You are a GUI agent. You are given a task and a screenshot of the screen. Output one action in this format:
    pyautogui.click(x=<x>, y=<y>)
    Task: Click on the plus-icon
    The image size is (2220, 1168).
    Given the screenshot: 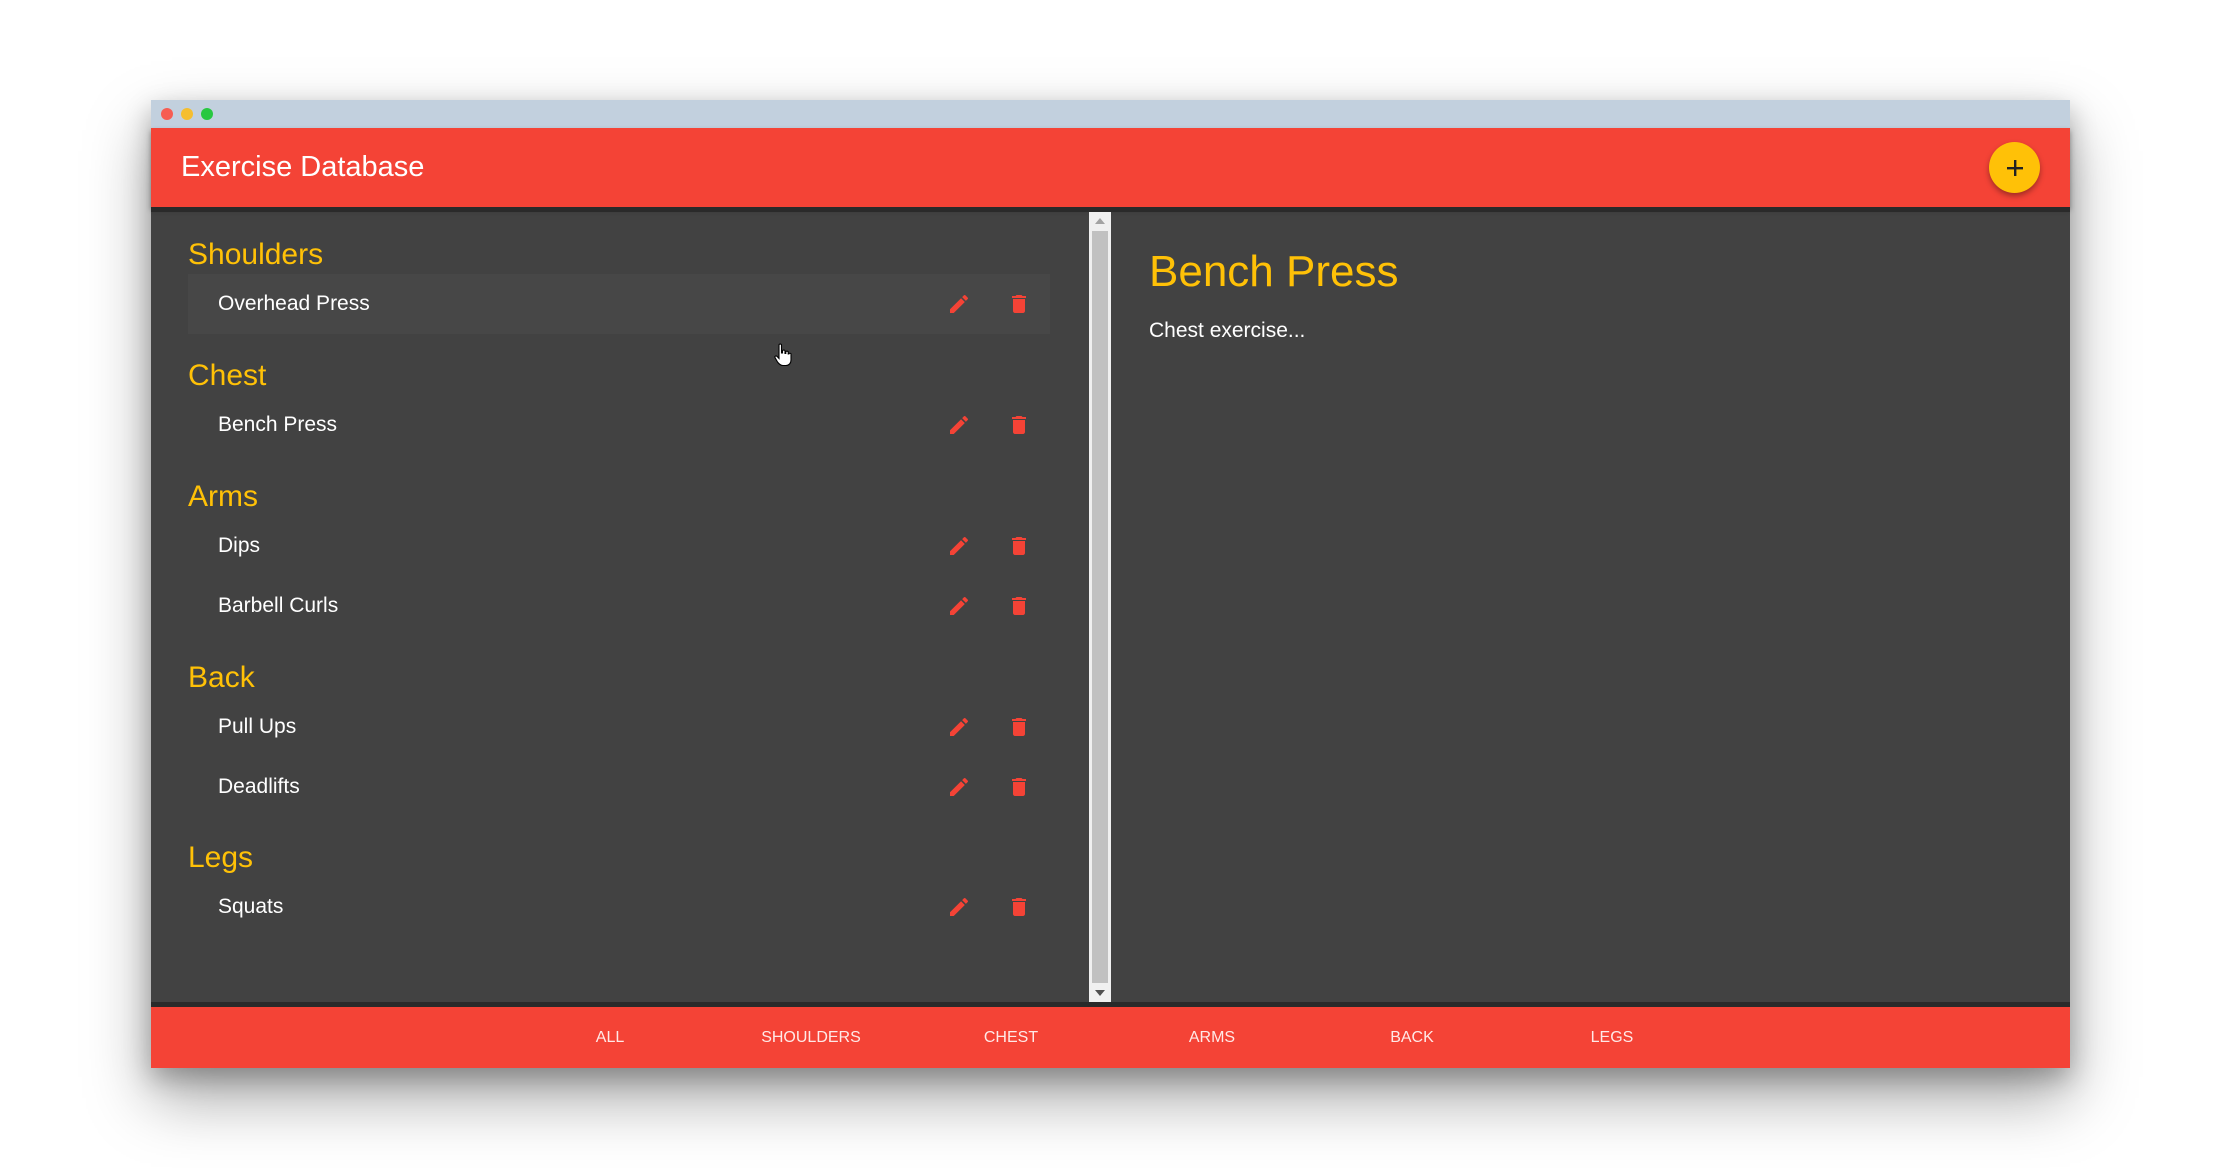 What is the action you would take?
    pyautogui.click(x=2014, y=167)
    